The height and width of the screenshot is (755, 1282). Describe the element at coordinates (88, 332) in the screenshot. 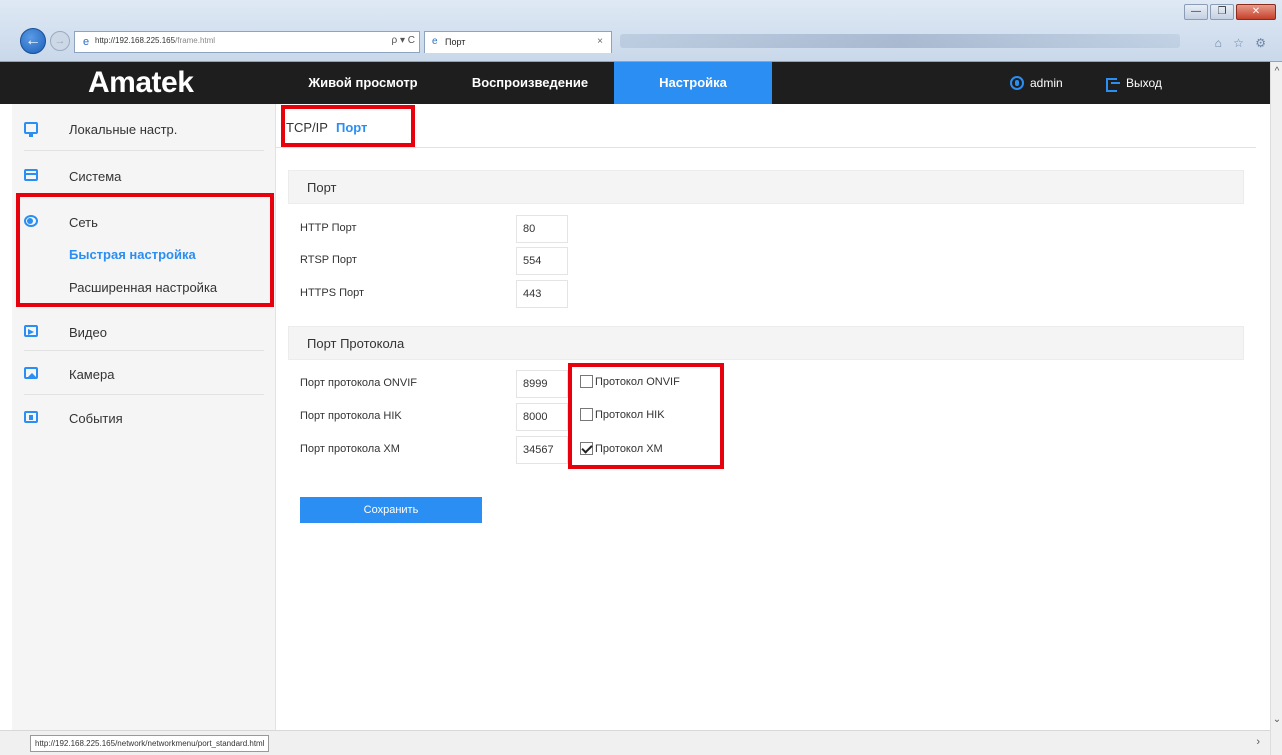

I see `sidebar-item-label: Видео` at that location.